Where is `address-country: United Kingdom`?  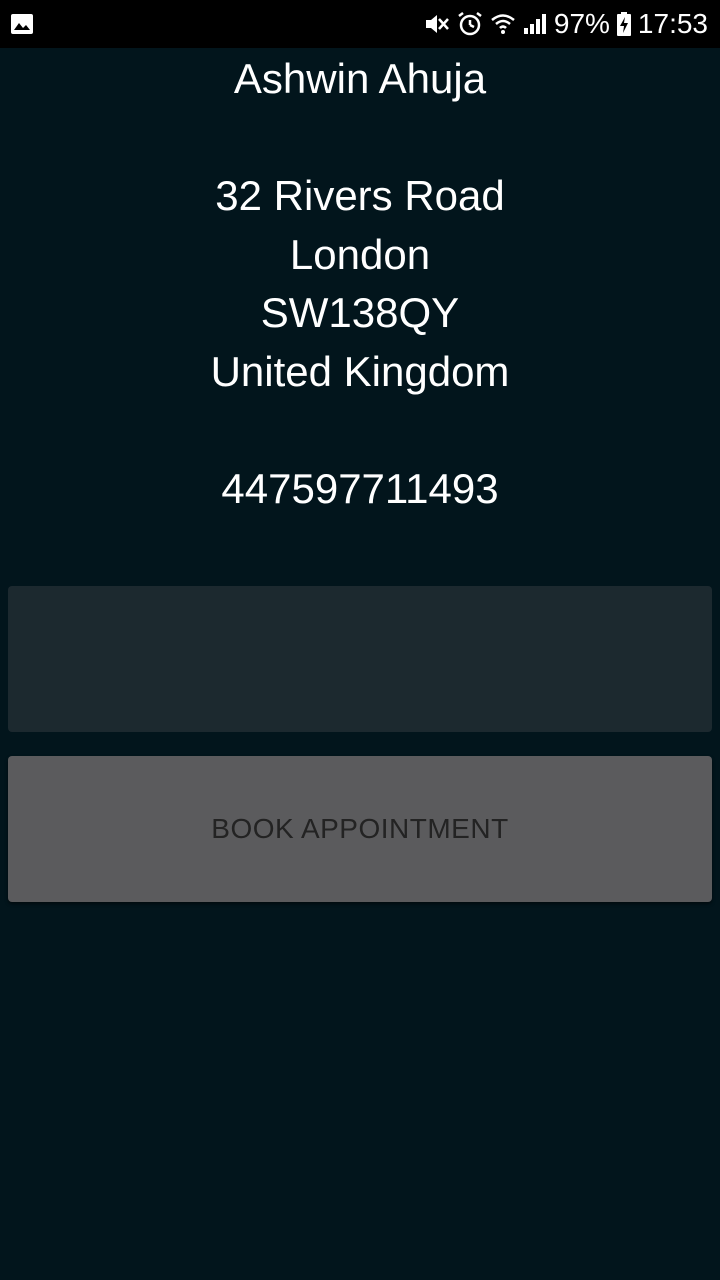
address-country: United Kingdom is located at coordinates (360, 371).